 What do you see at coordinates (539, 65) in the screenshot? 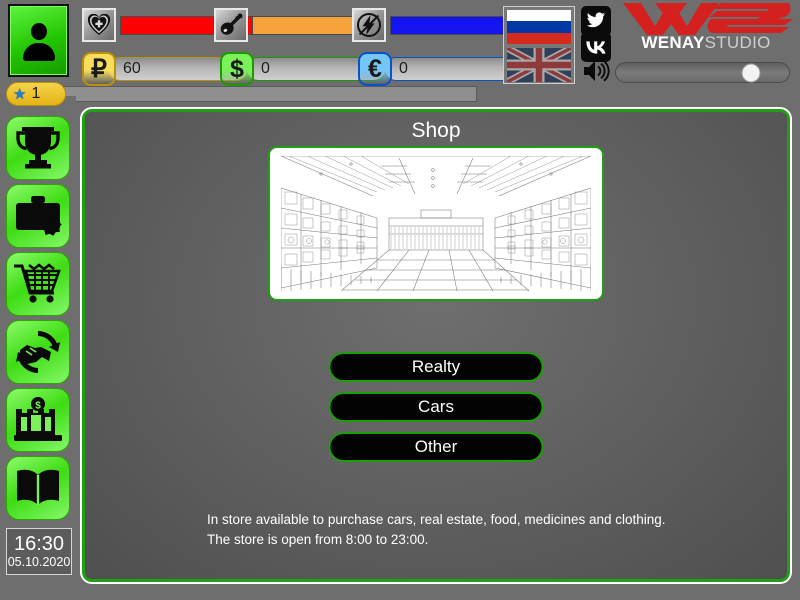
I see `flag-english` at bounding box center [539, 65].